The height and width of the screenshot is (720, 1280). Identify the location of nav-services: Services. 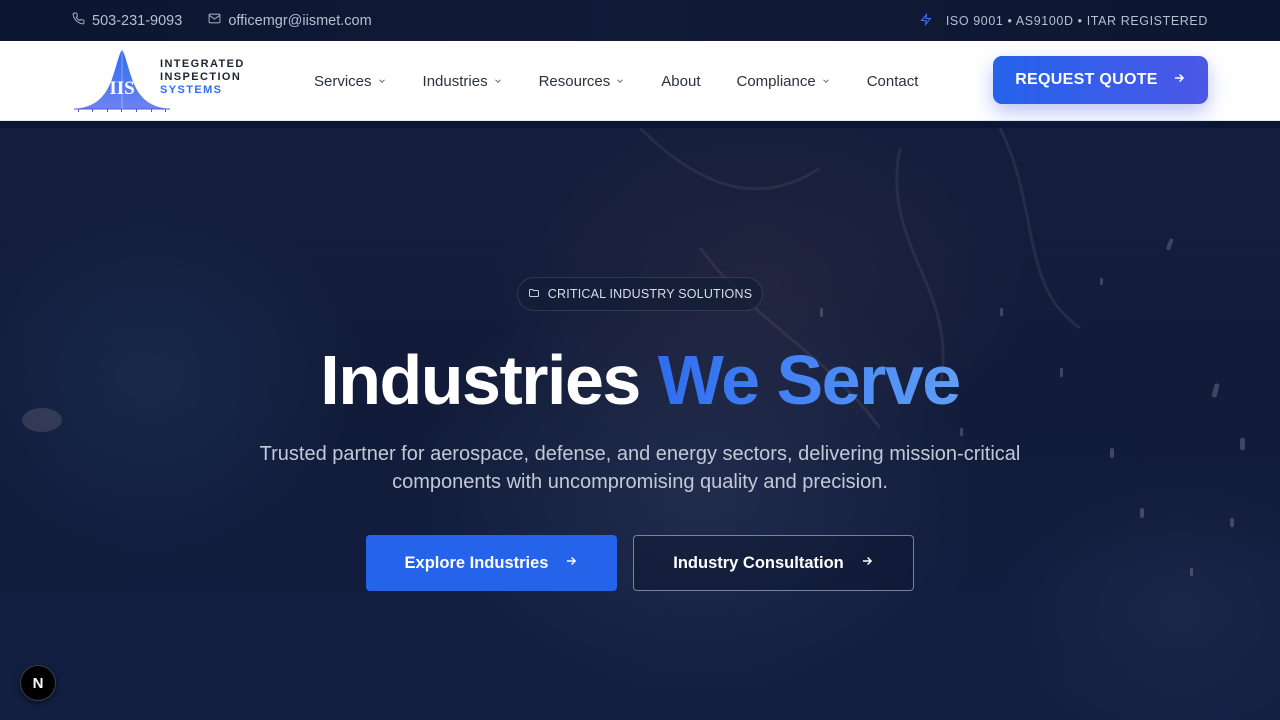
(350, 81).